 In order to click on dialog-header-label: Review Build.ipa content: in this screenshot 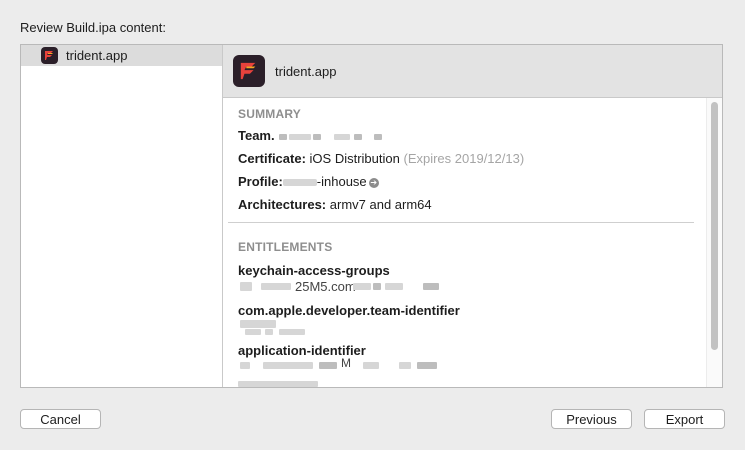, I will do `click(93, 27)`.